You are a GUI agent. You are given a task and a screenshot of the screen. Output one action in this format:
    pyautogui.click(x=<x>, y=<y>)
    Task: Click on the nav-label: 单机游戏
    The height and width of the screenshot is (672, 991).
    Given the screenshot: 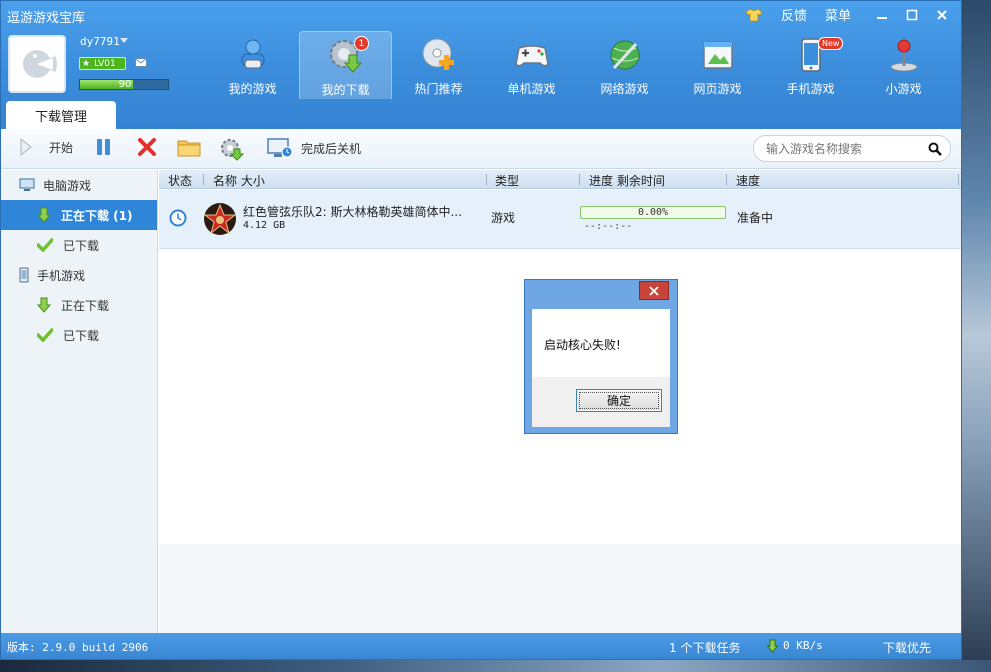 What is the action you would take?
    pyautogui.click(x=531, y=89)
    